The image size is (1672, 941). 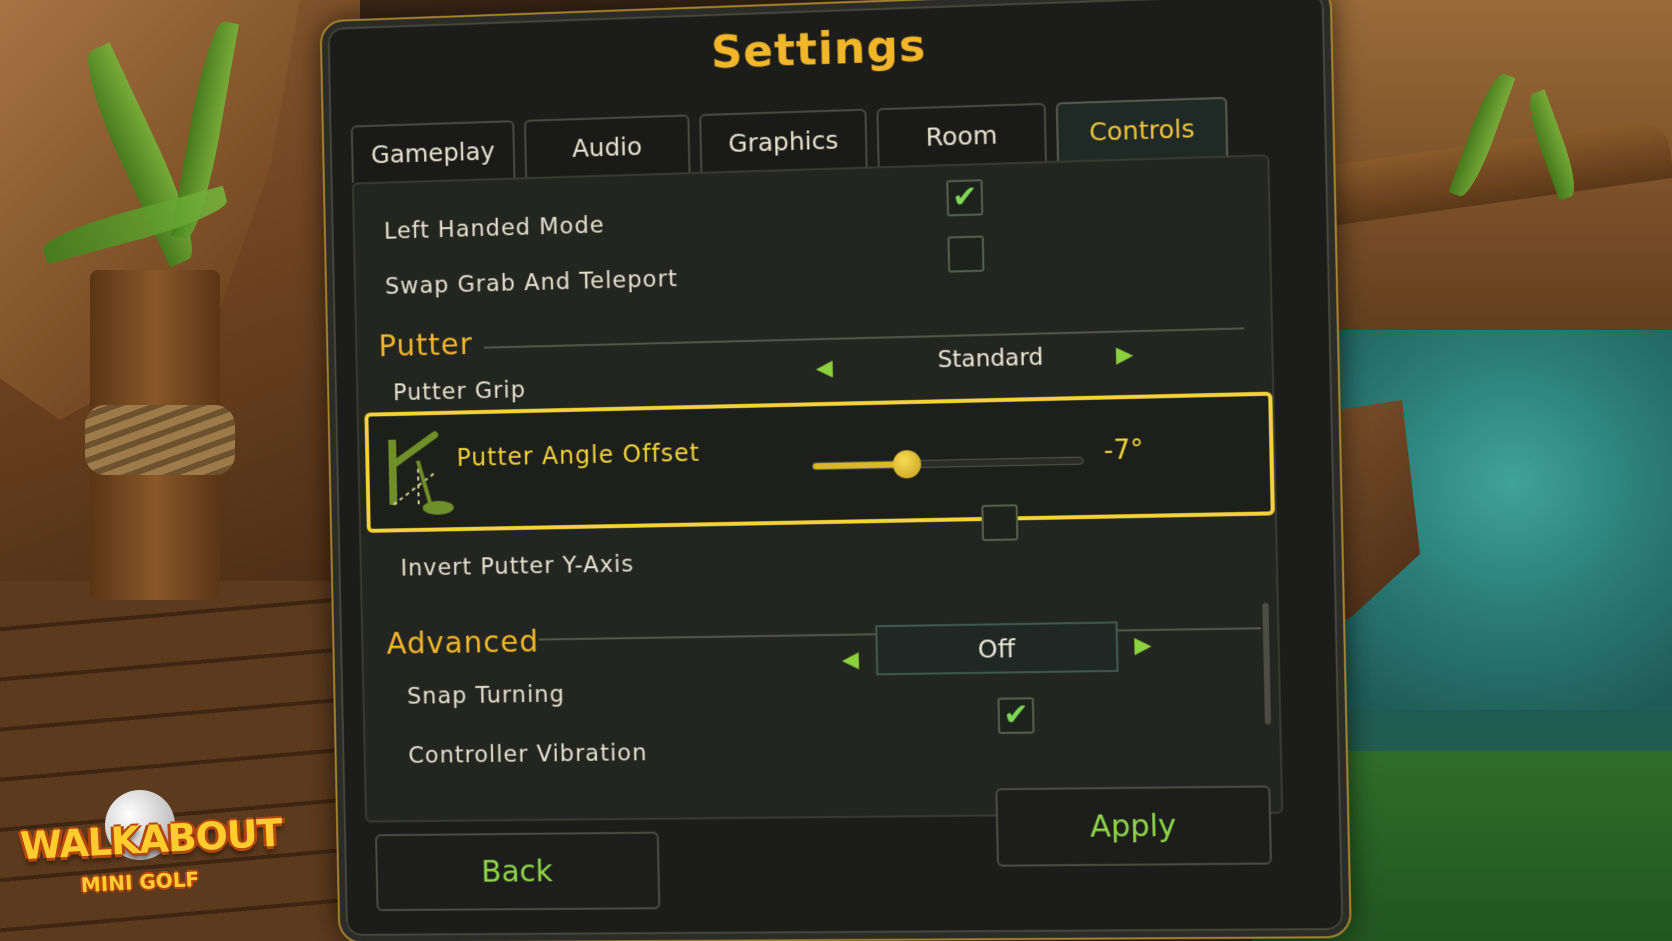 I want to click on advanced-section-title: Advanced, so click(x=463, y=643).